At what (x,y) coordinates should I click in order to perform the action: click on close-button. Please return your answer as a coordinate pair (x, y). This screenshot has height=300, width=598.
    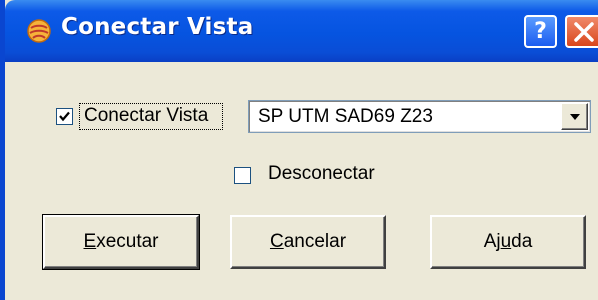
    Looking at the image, I should click on (581, 31).